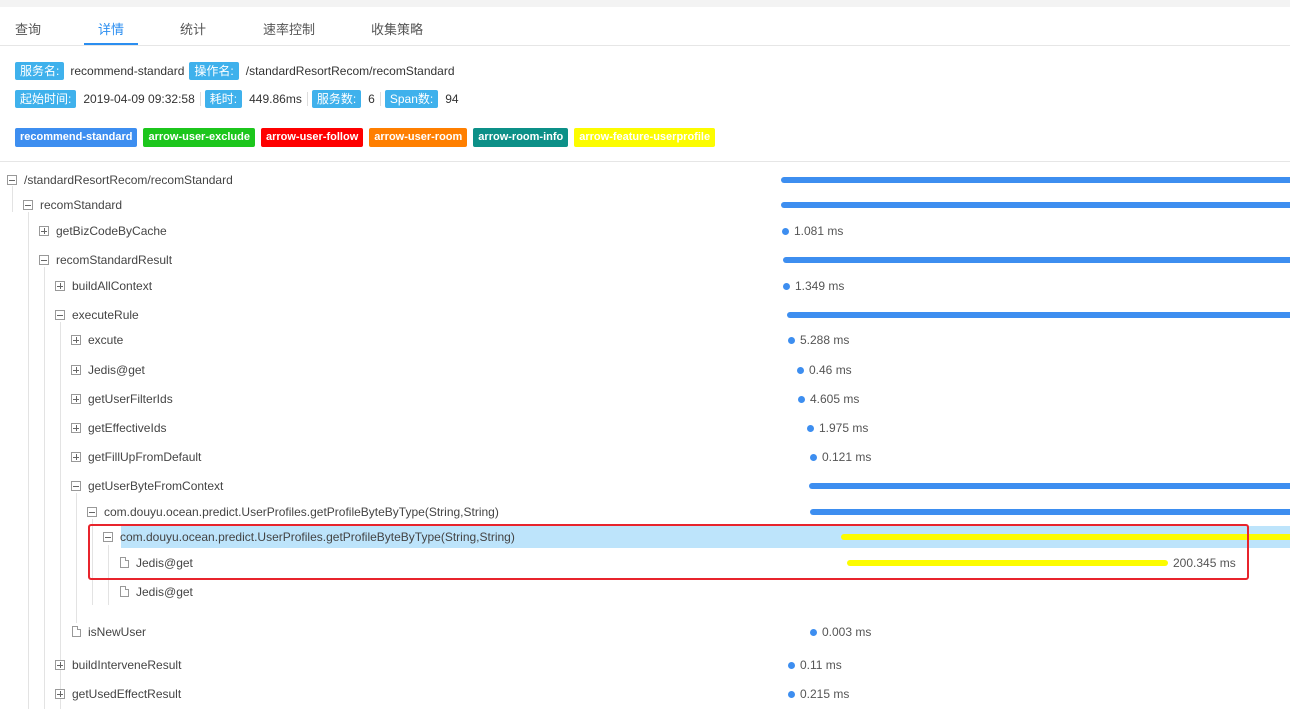 The height and width of the screenshot is (709, 1290). Describe the element at coordinates (199, 137) in the screenshot. I see `legend-chip-arrow-user-exclude: arrow-user-exclude` at that location.